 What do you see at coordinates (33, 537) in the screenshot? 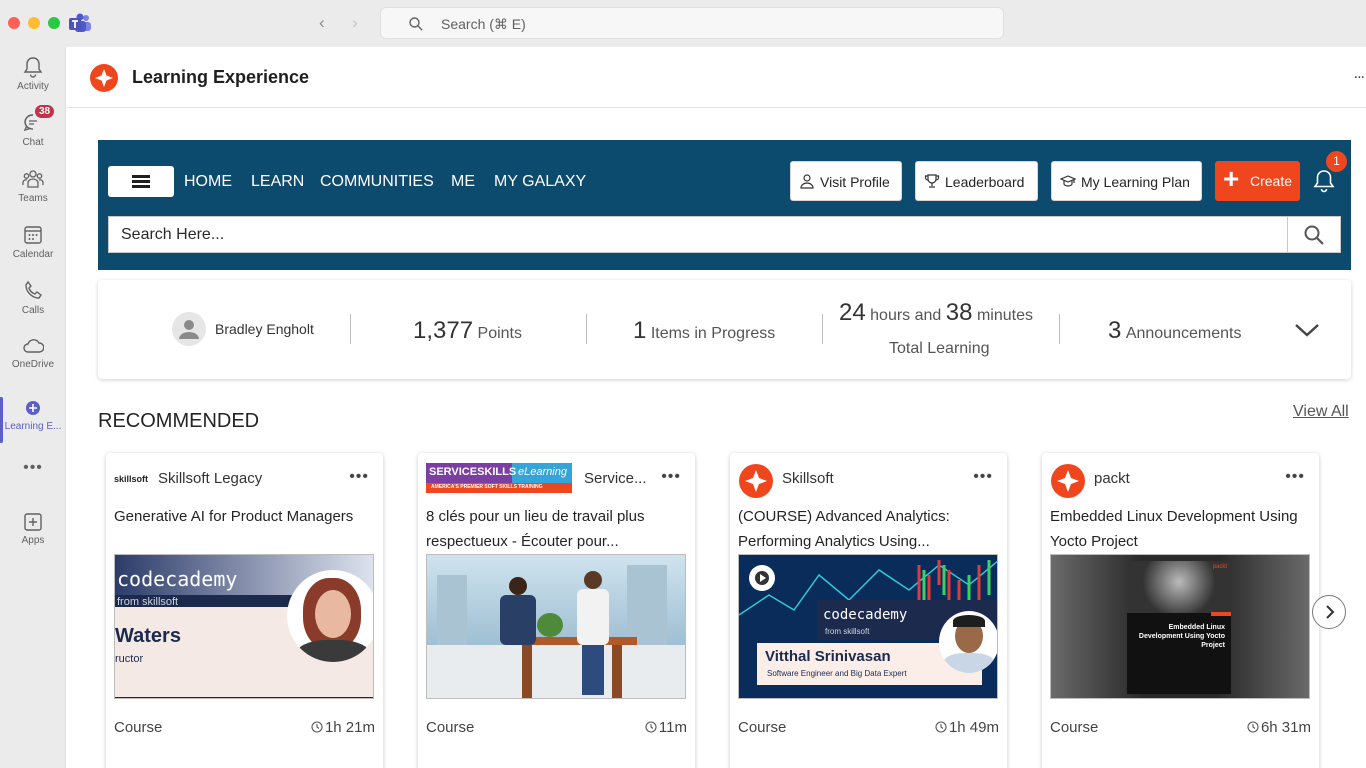
I see `rail-item-apps: Apps` at bounding box center [33, 537].